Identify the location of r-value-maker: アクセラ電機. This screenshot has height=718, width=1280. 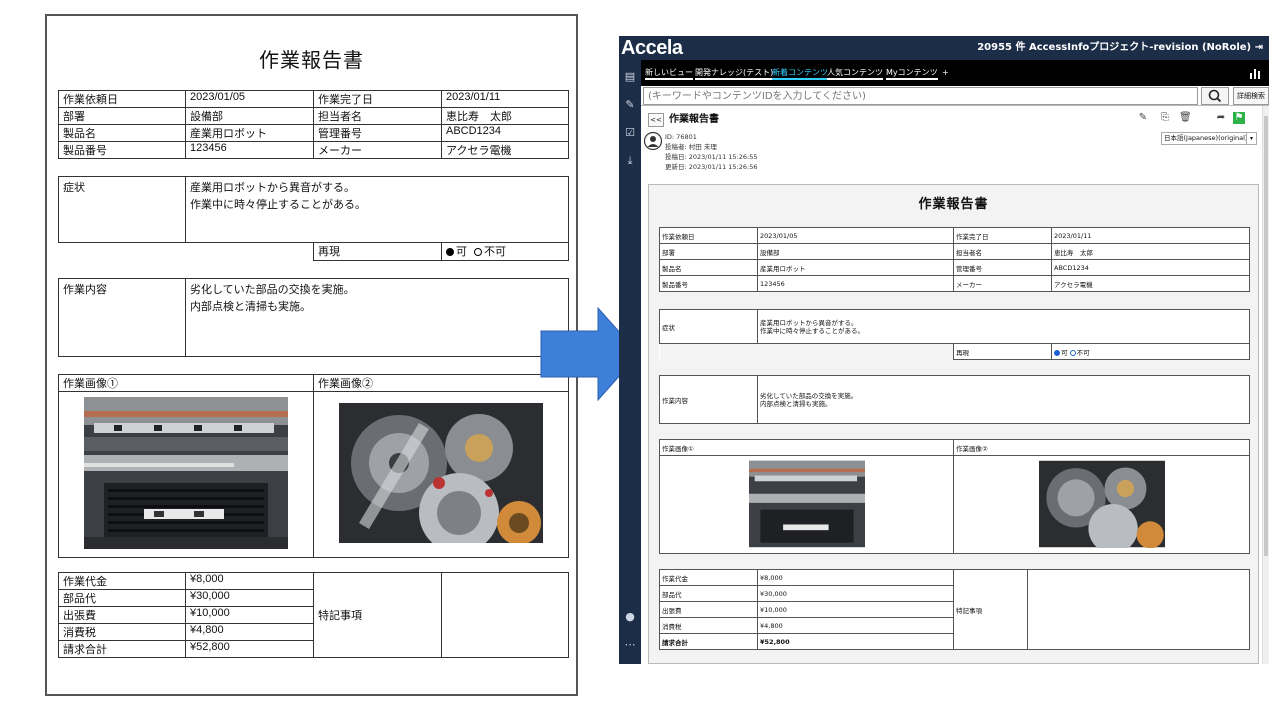
(1150, 283).